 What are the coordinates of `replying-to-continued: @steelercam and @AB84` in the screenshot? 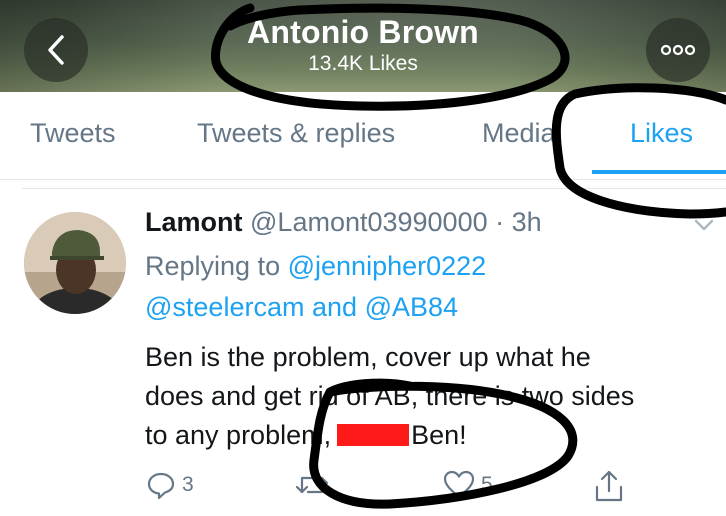 It's located at (301, 307).